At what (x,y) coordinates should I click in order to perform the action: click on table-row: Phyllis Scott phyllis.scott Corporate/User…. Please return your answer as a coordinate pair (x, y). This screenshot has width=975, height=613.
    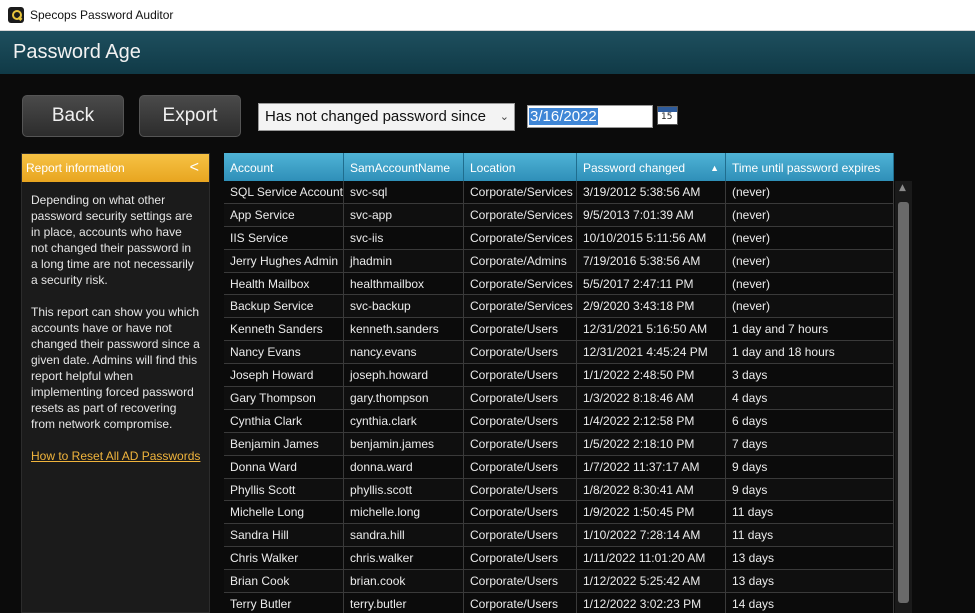
    Looking at the image, I should click on (559, 490).